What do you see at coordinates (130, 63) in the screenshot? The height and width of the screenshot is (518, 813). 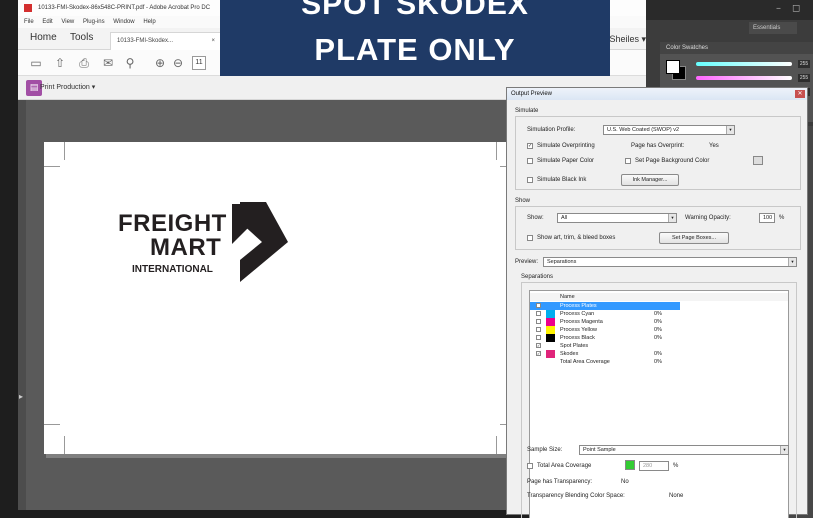 I see `search-icon: ⚲` at bounding box center [130, 63].